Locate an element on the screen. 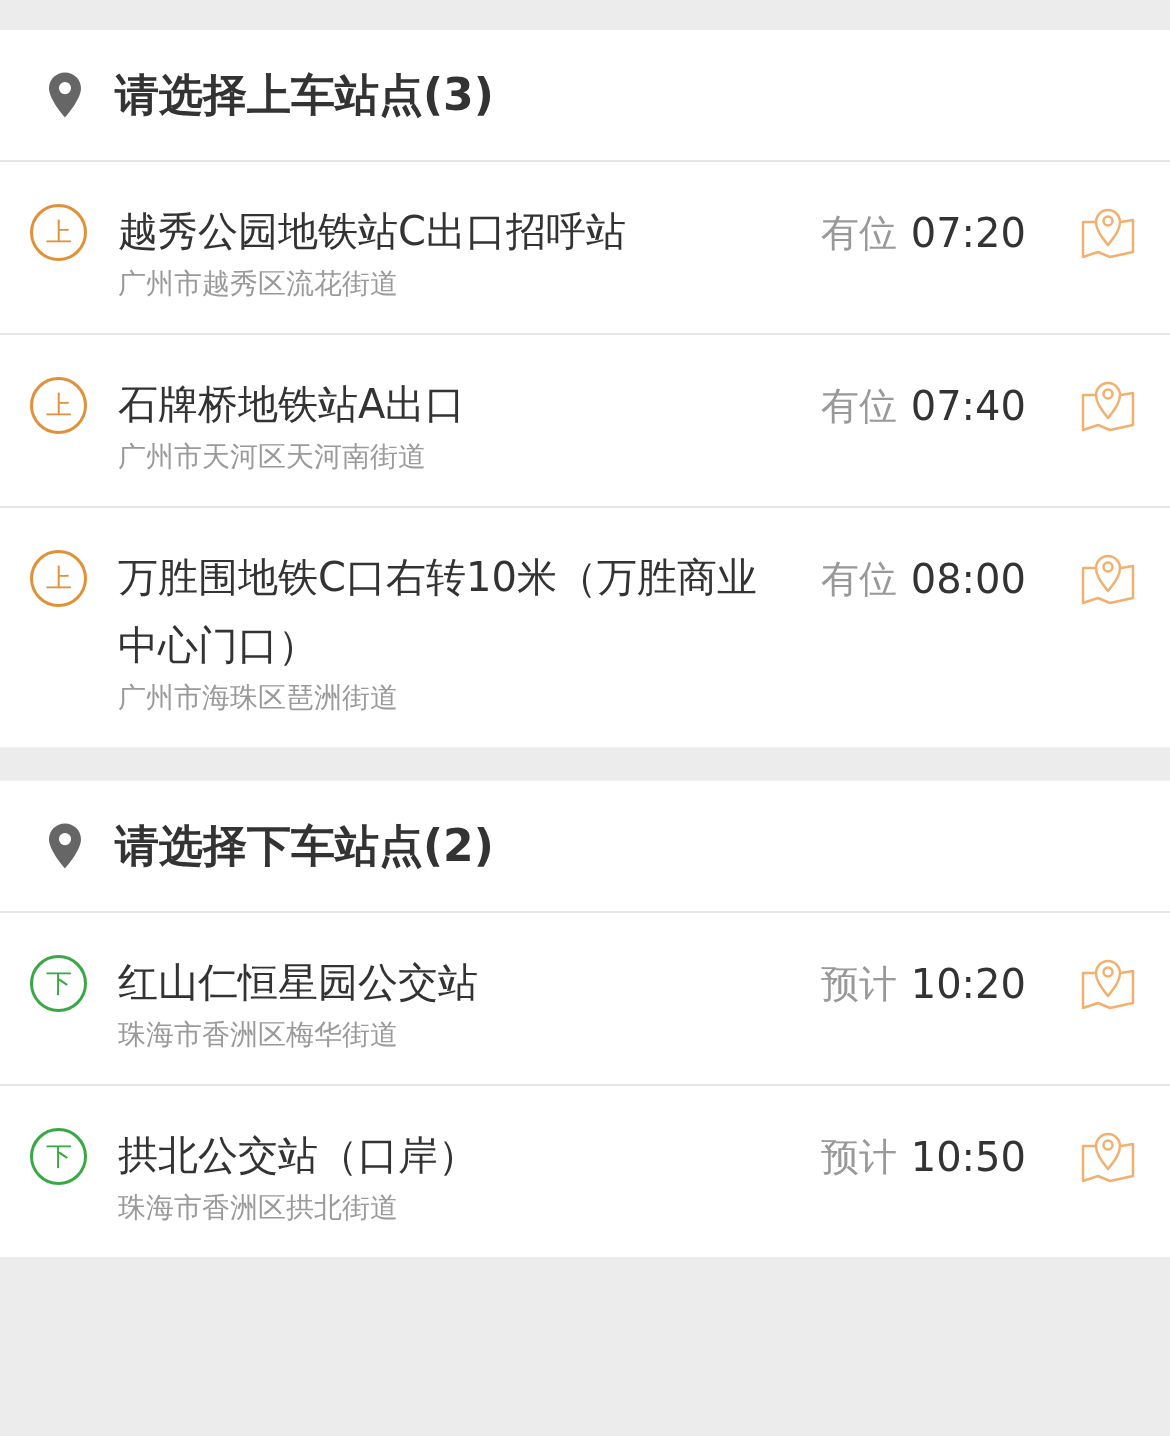 The height and width of the screenshot is (1436, 1170). station-address: 广州市越秀区流花街道 is located at coordinates (258, 284).